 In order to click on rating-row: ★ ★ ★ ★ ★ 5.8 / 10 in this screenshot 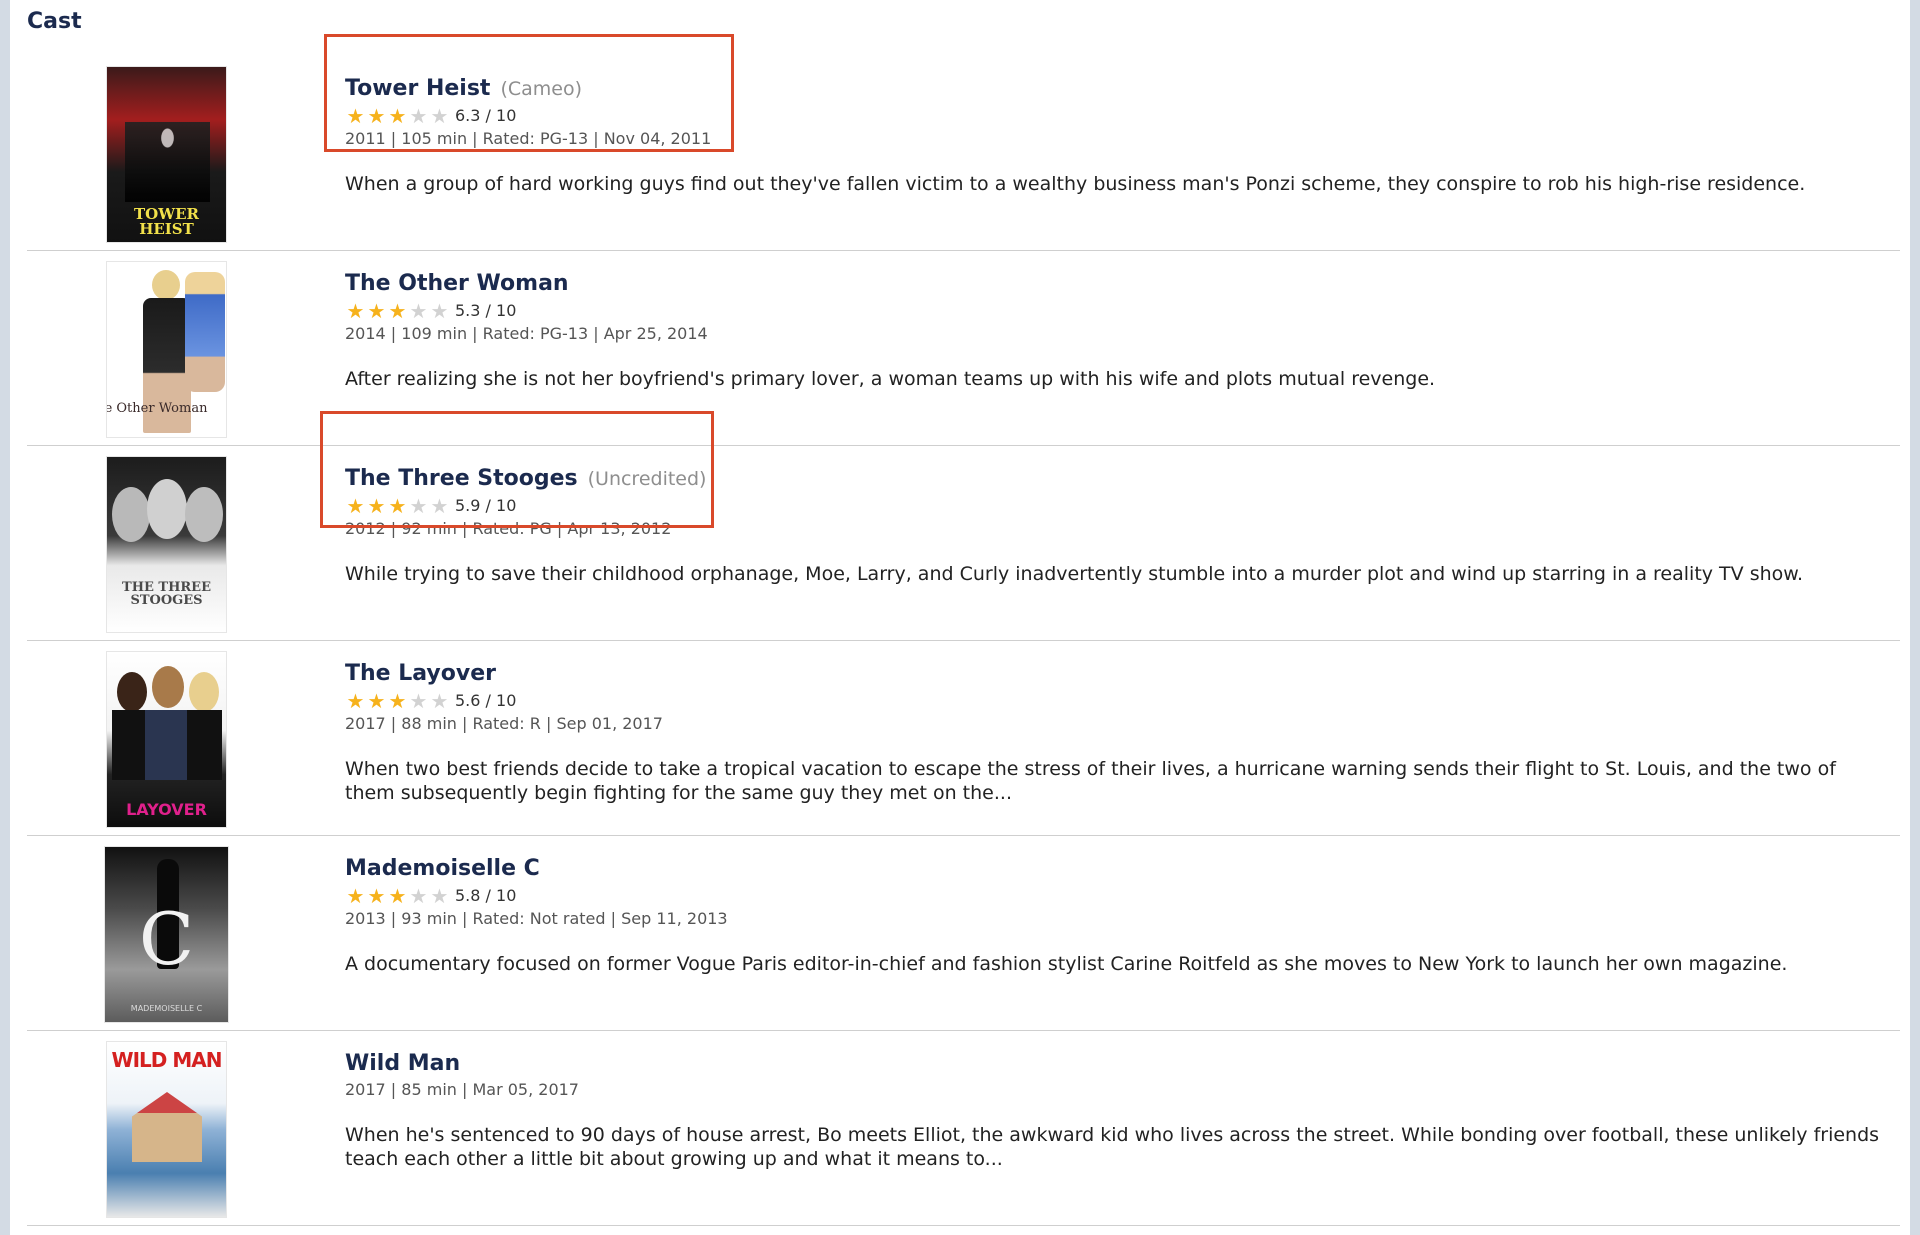, I will do `click(1112, 895)`.